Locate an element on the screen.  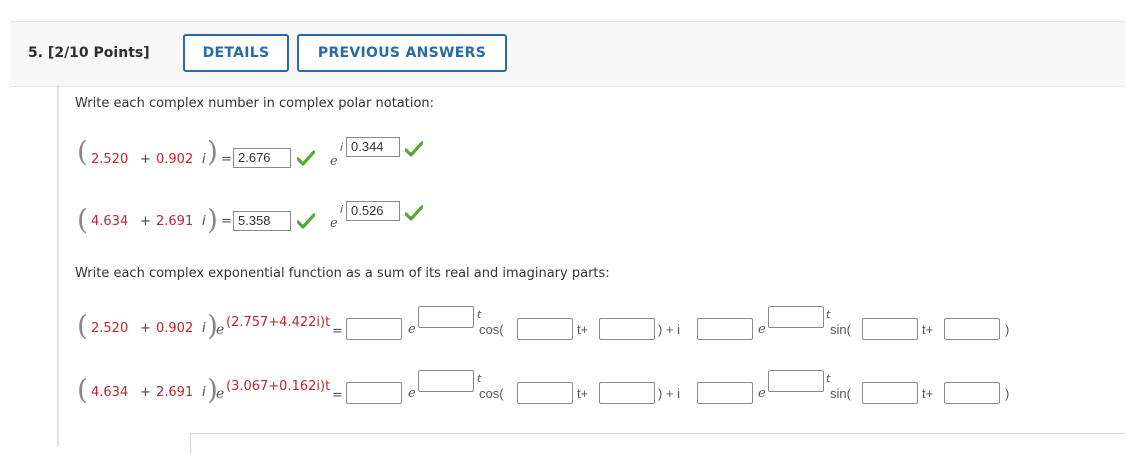
magnitude-input: 5.358 is located at coordinates (262, 221).